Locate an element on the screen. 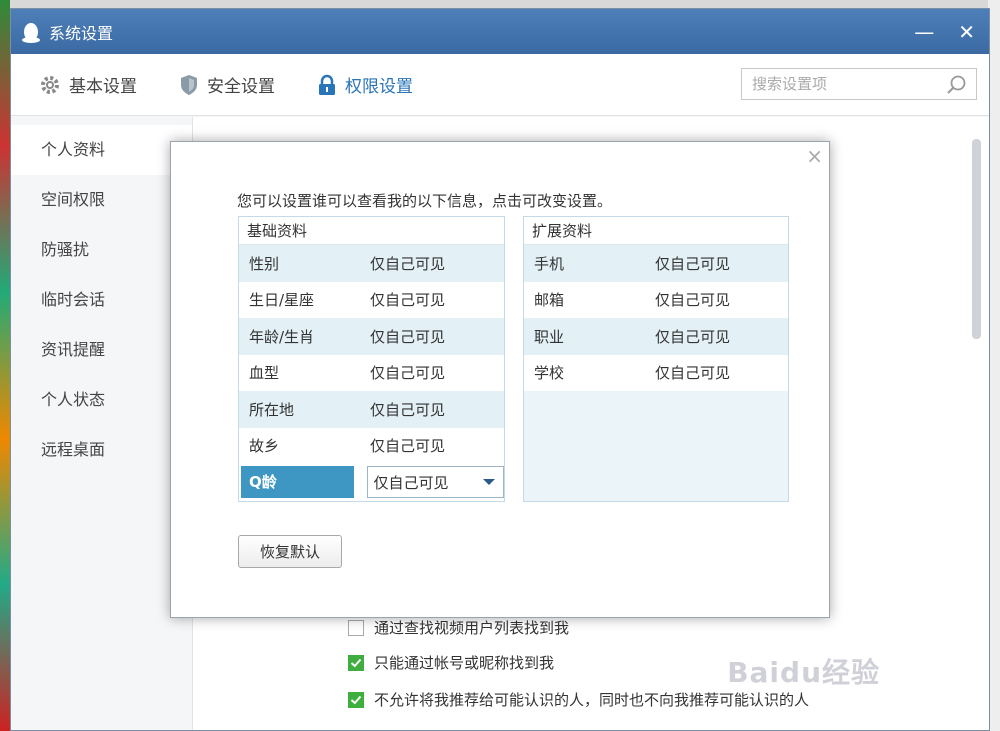  account-only-checkbox is located at coordinates (356, 662).